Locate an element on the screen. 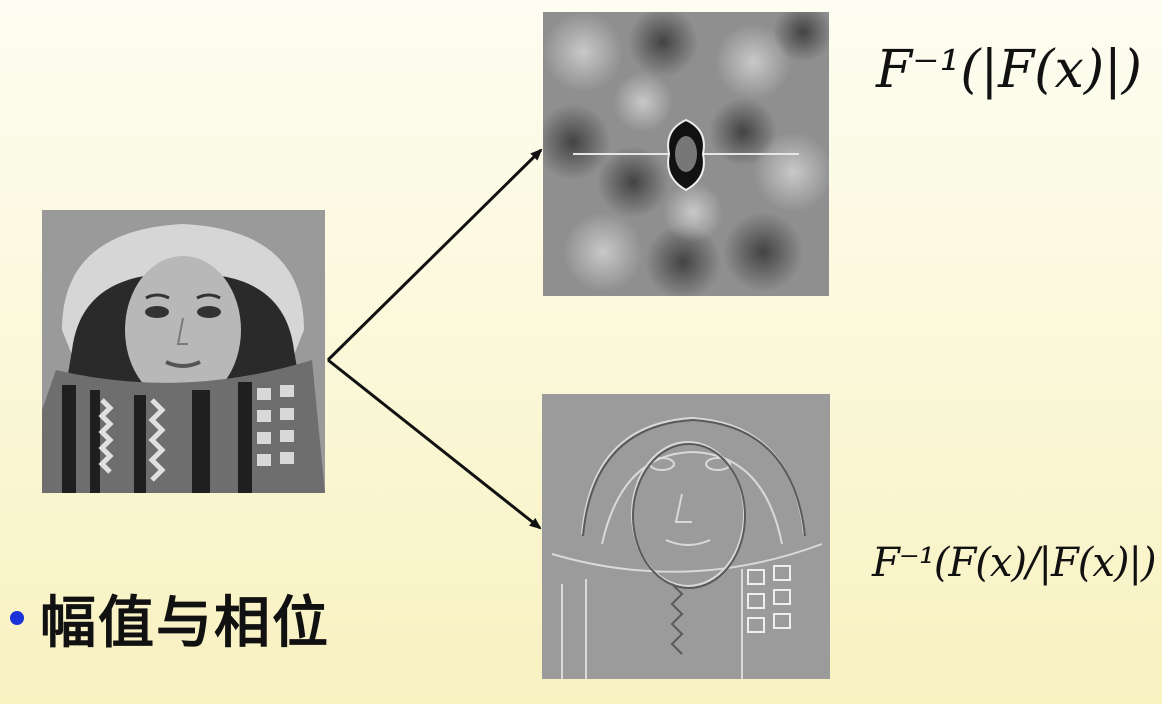 This screenshot has width=1162, height=704. bullet-line: 幅值与相位 is located at coordinates (167, 618).